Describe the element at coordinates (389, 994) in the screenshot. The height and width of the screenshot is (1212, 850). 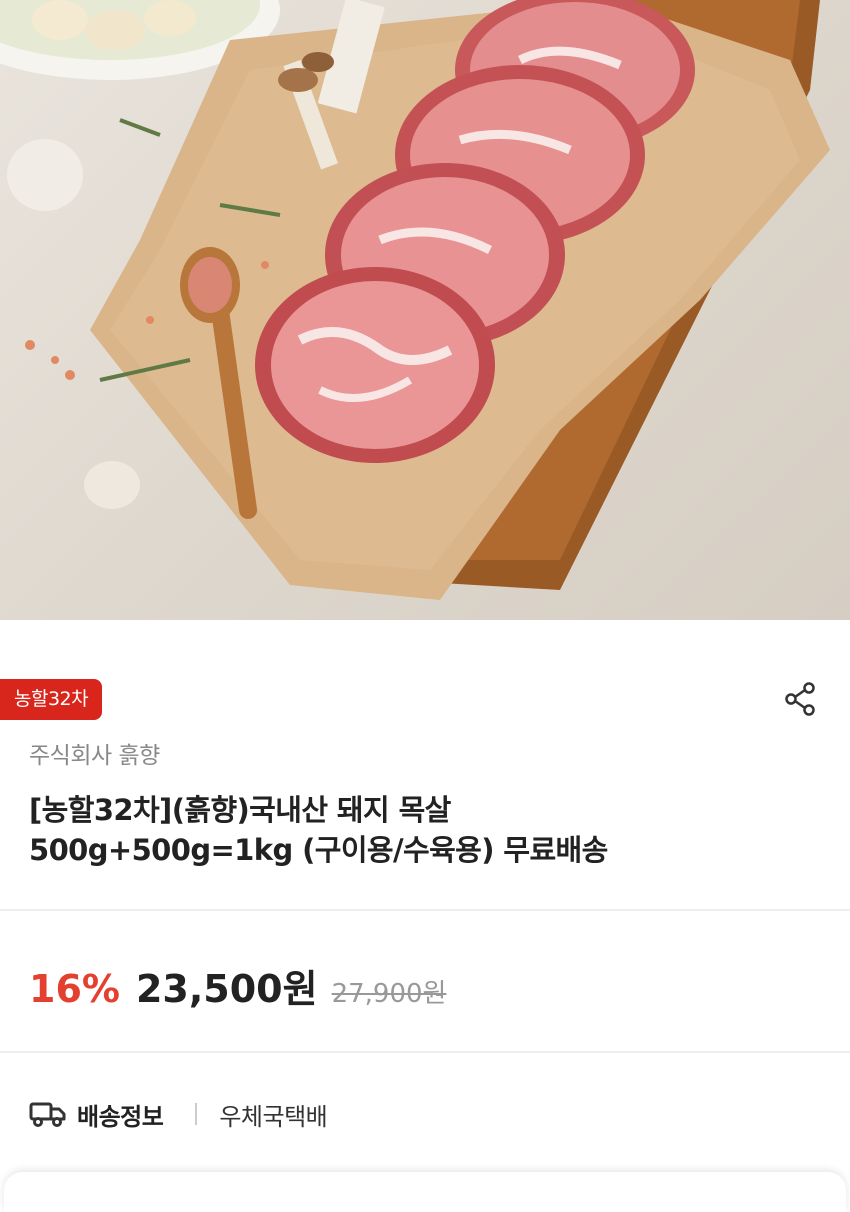
I see `original-price: 27,900원` at that location.